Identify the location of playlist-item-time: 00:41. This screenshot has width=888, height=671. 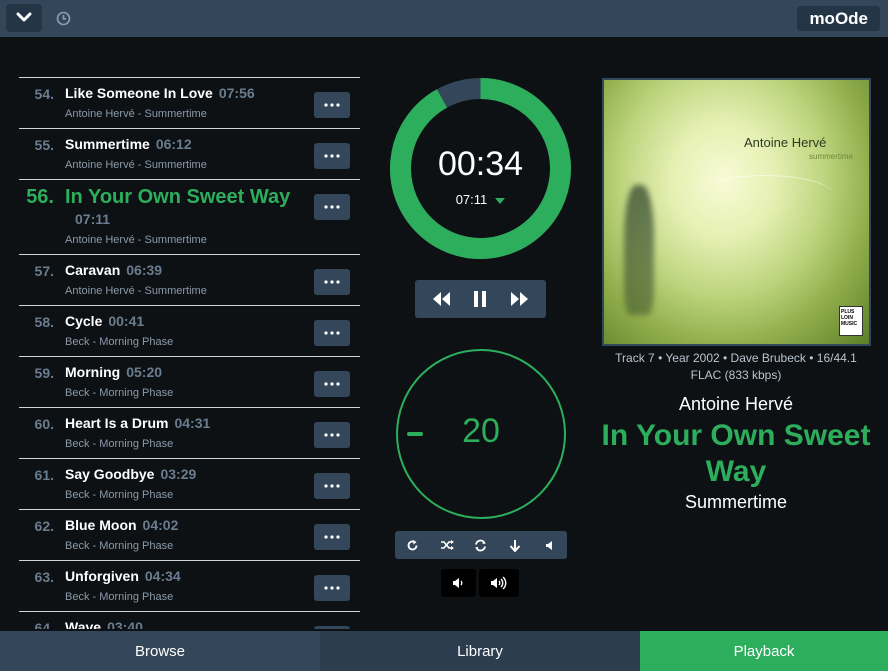
(126, 321).